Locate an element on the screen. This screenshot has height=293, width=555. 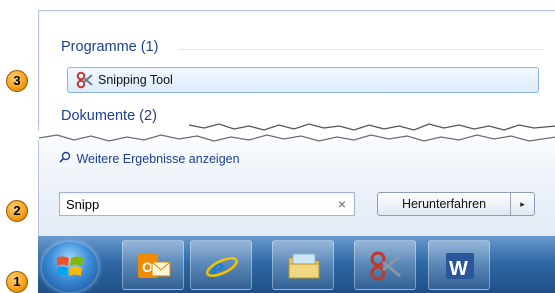
more-results-link: Weitere Ergebnisse anzeigen is located at coordinates (149, 158).